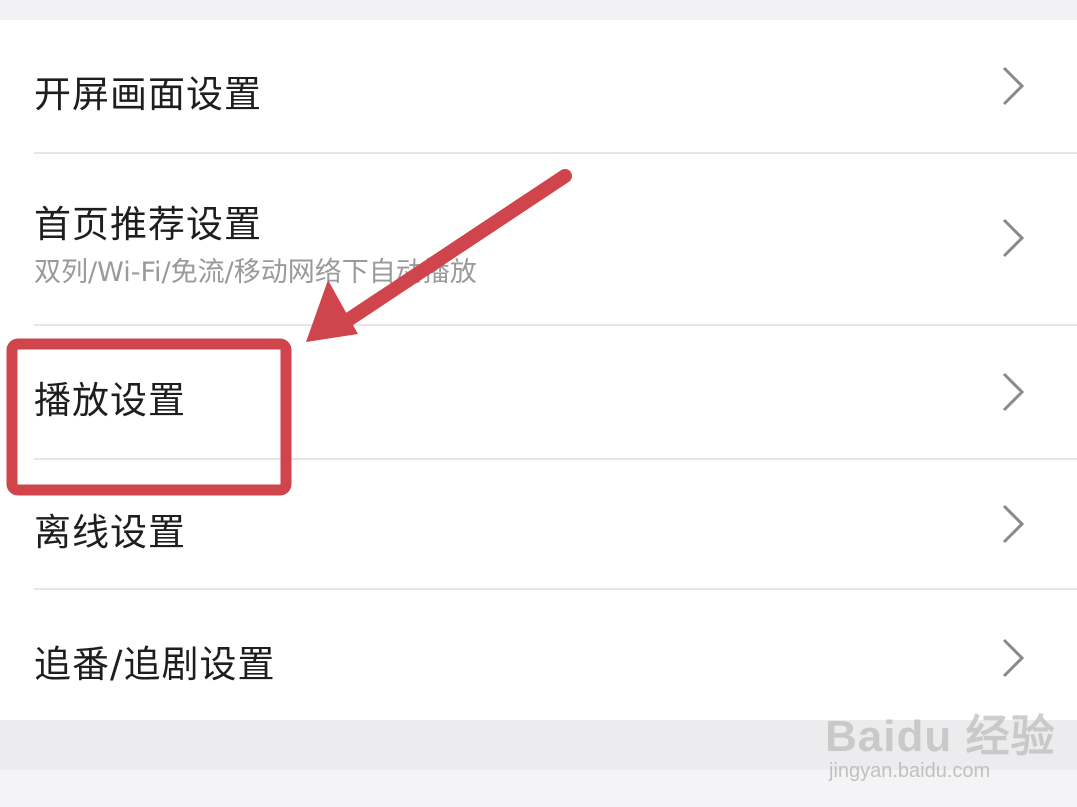  I want to click on settings-item-title: 追番/追剧设置, so click(155, 664).